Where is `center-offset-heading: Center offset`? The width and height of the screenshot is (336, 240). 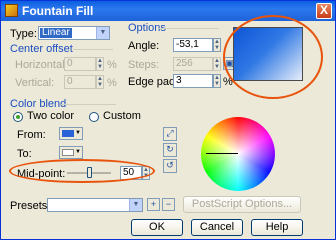 center-offset-heading: Center offset is located at coordinates (41, 49).